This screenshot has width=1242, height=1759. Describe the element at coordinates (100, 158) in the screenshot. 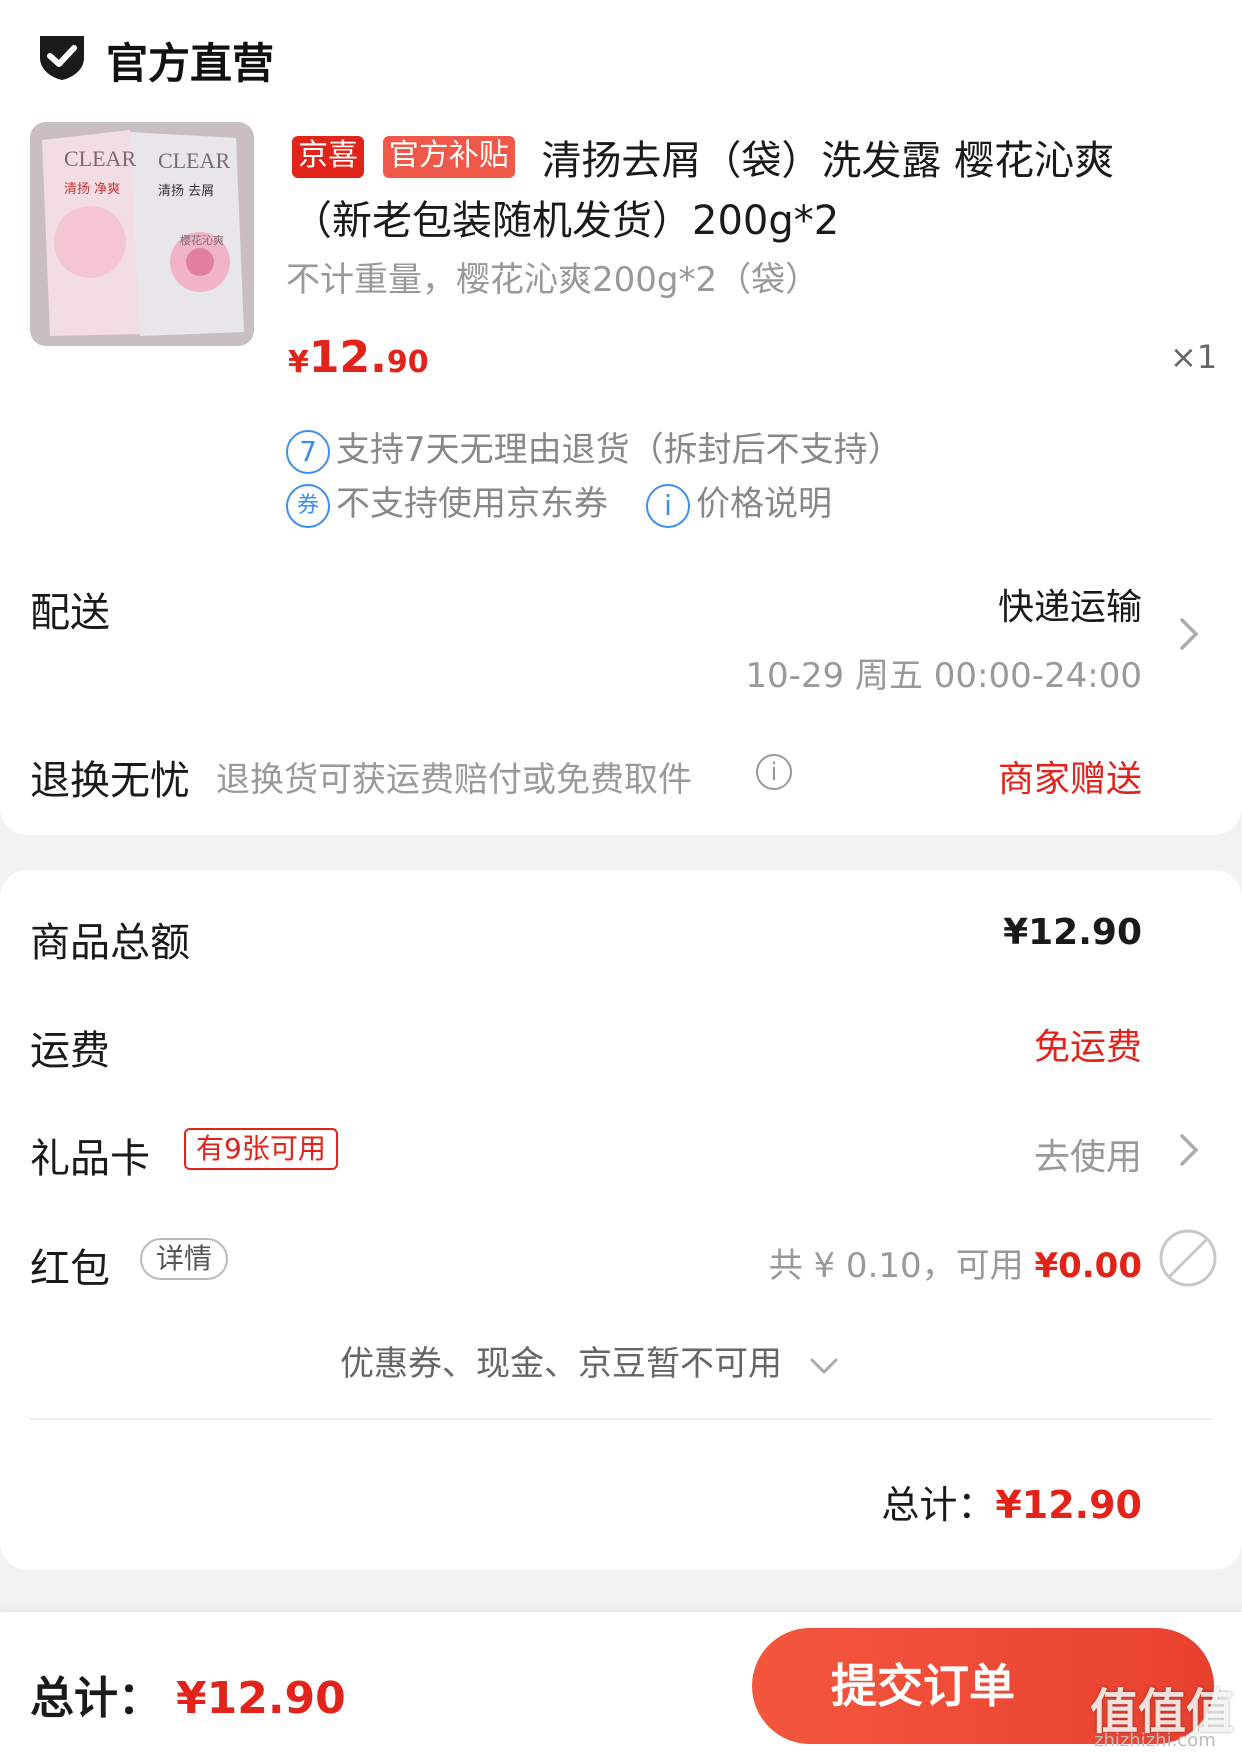

I see `product-image-brand-left: CLEAR` at that location.